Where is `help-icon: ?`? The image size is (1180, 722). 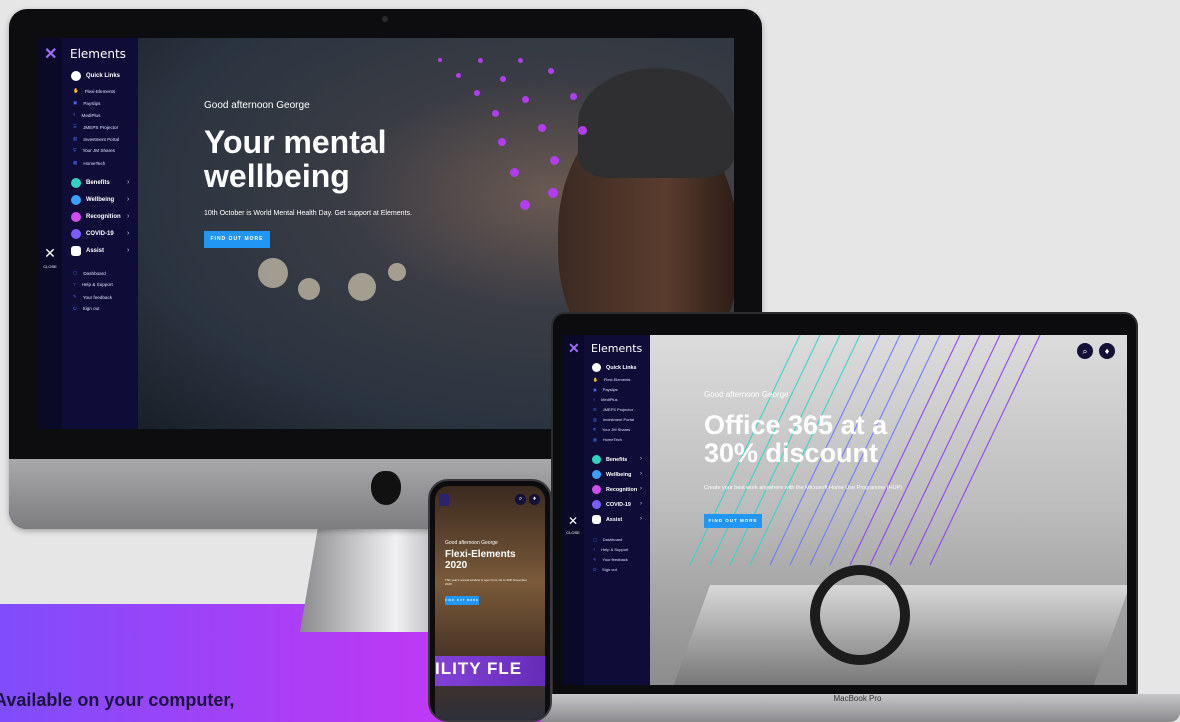
help-icon: ? is located at coordinates (74, 284).